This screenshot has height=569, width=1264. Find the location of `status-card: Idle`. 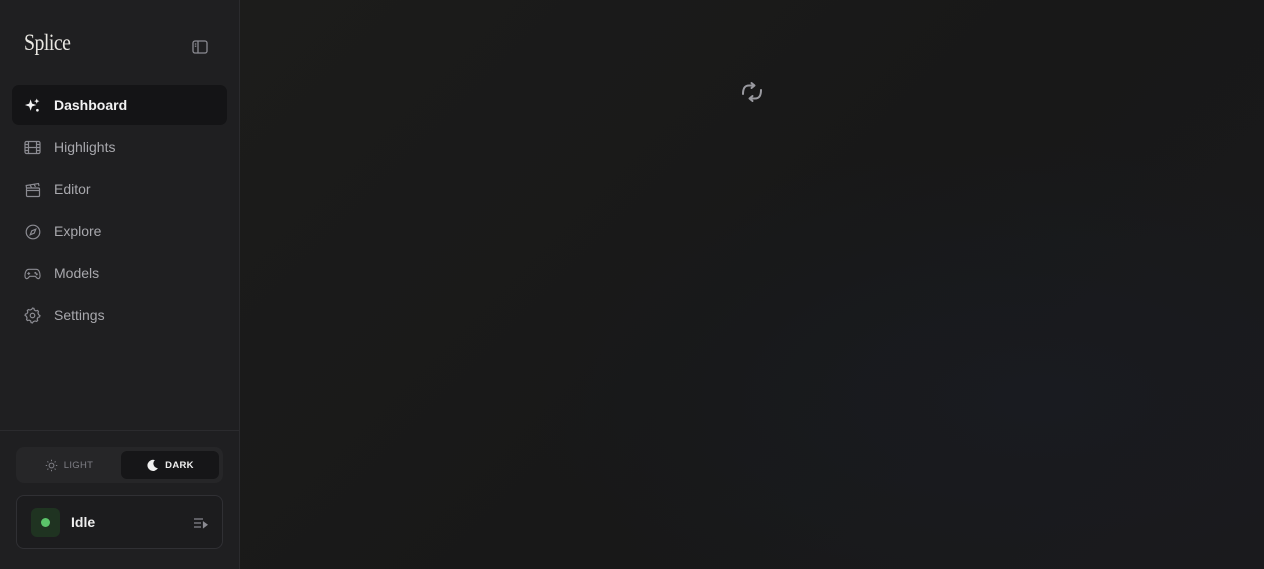

status-card: Idle is located at coordinates (119, 522).